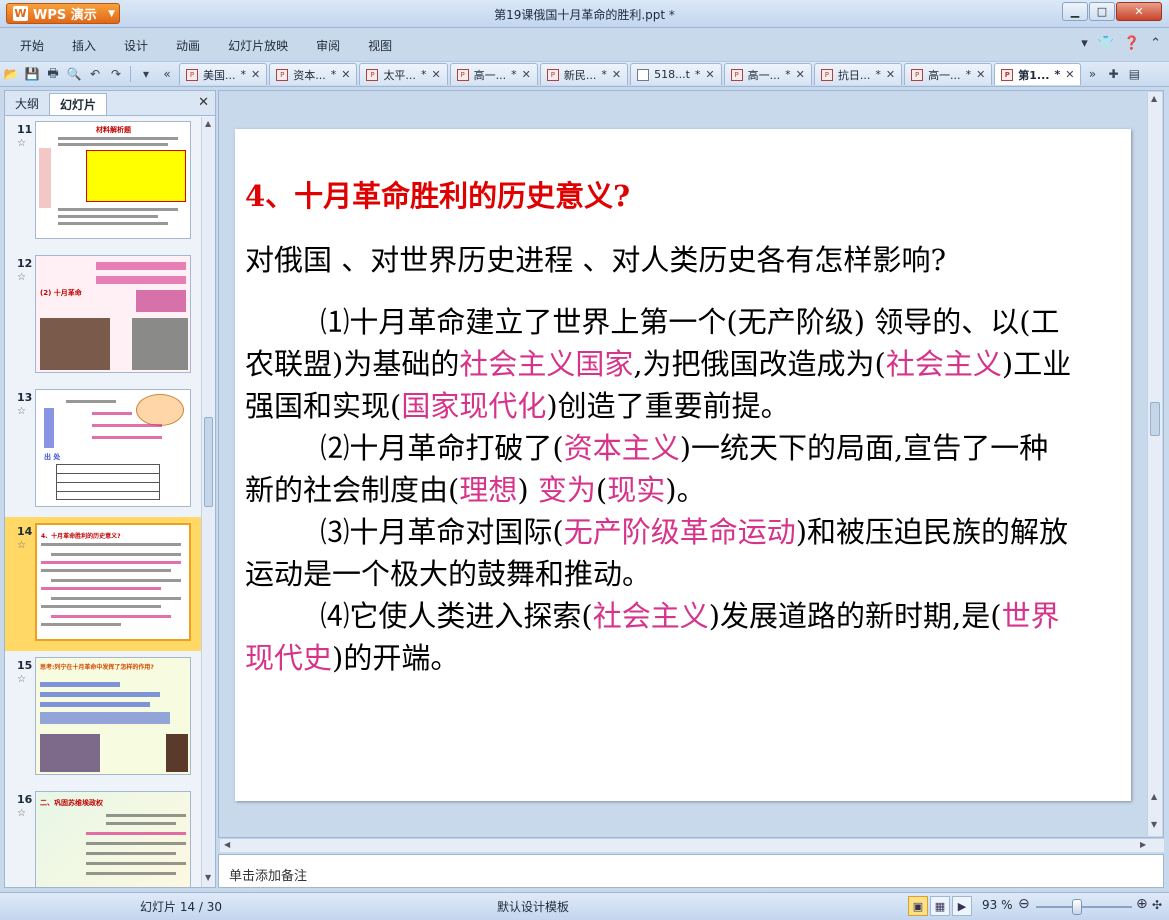  I want to click on slide-preview: 出 处, so click(113, 448).